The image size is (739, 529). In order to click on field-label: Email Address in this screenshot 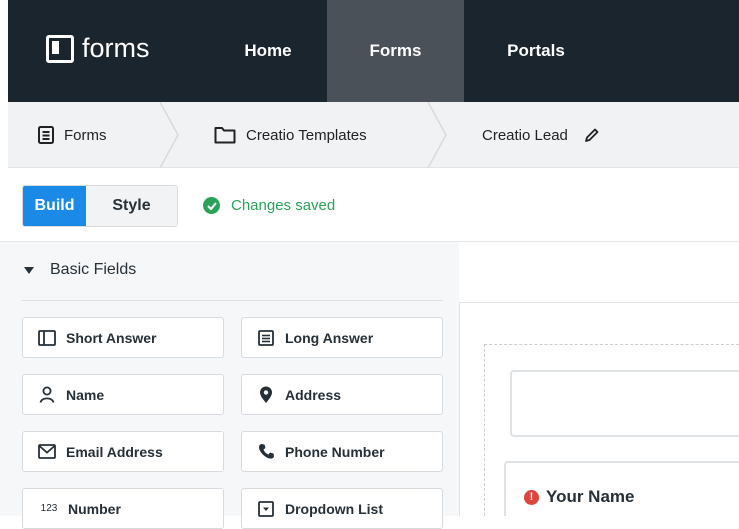, I will do `click(114, 451)`.